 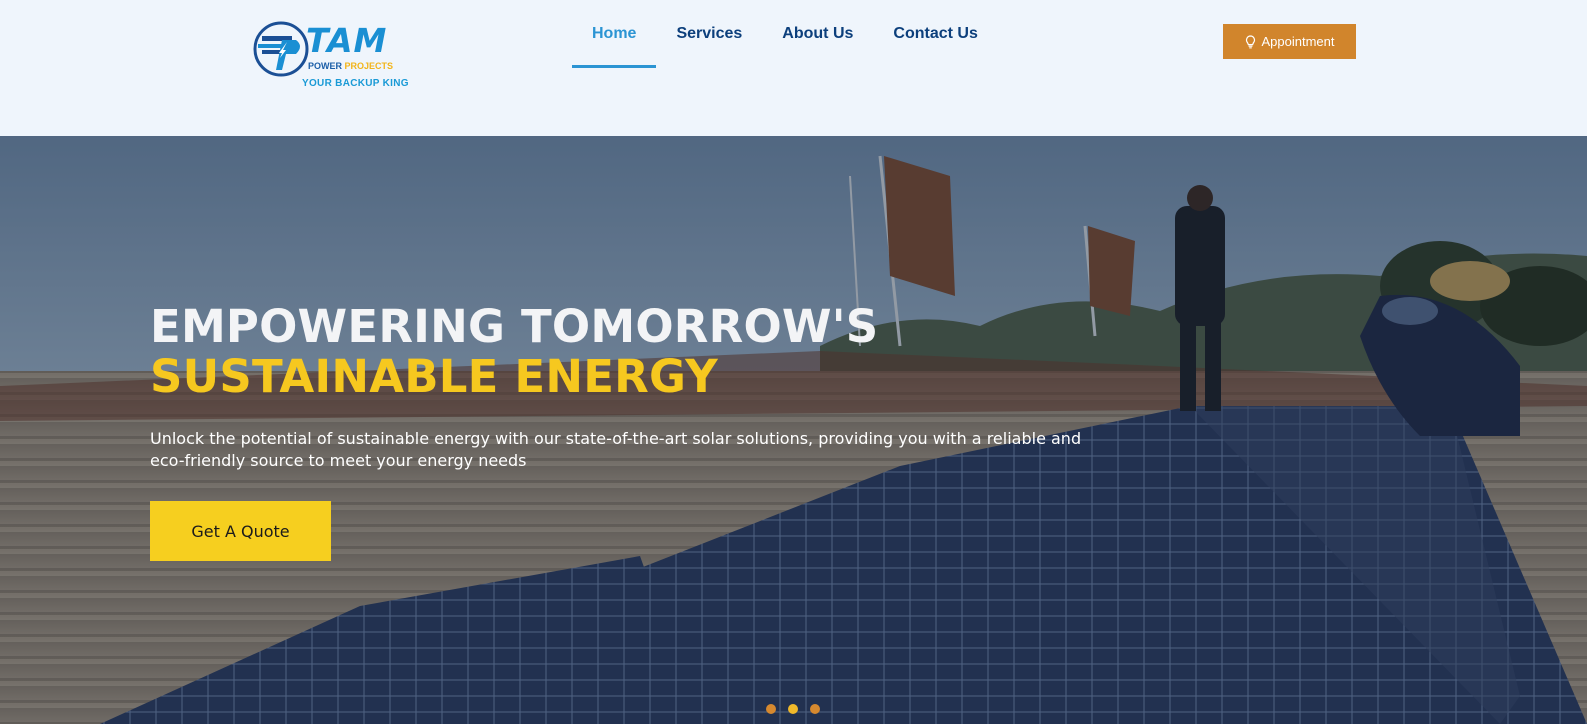 What do you see at coordinates (514, 326) in the screenshot?
I see `hero-title-line1: EMPOWERING TOMORROW'S` at bounding box center [514, 326].